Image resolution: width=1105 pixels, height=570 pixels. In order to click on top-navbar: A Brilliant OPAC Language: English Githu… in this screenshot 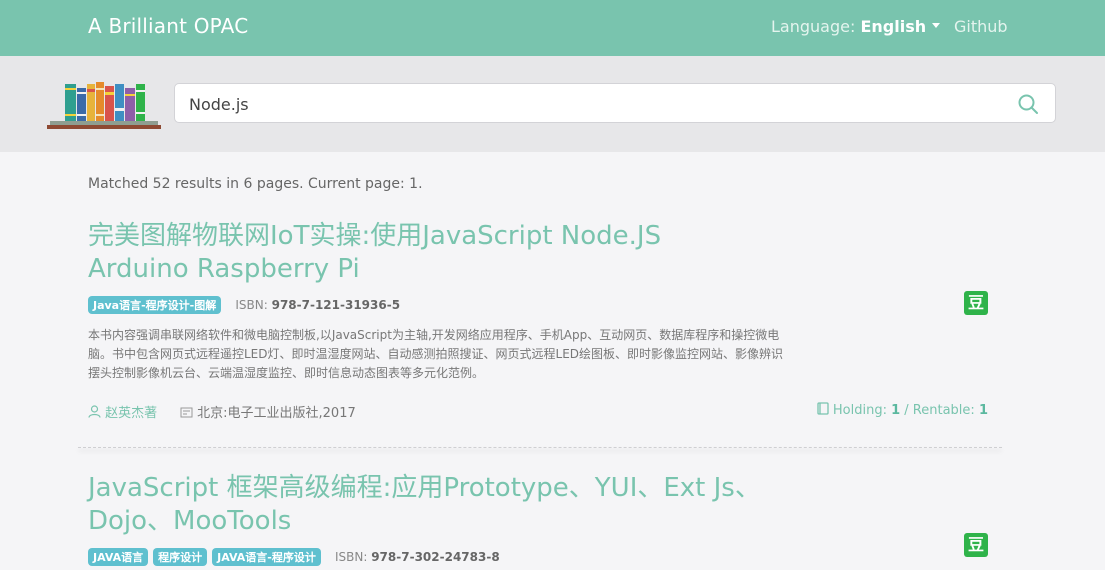, I will do `click(552, 28)`.